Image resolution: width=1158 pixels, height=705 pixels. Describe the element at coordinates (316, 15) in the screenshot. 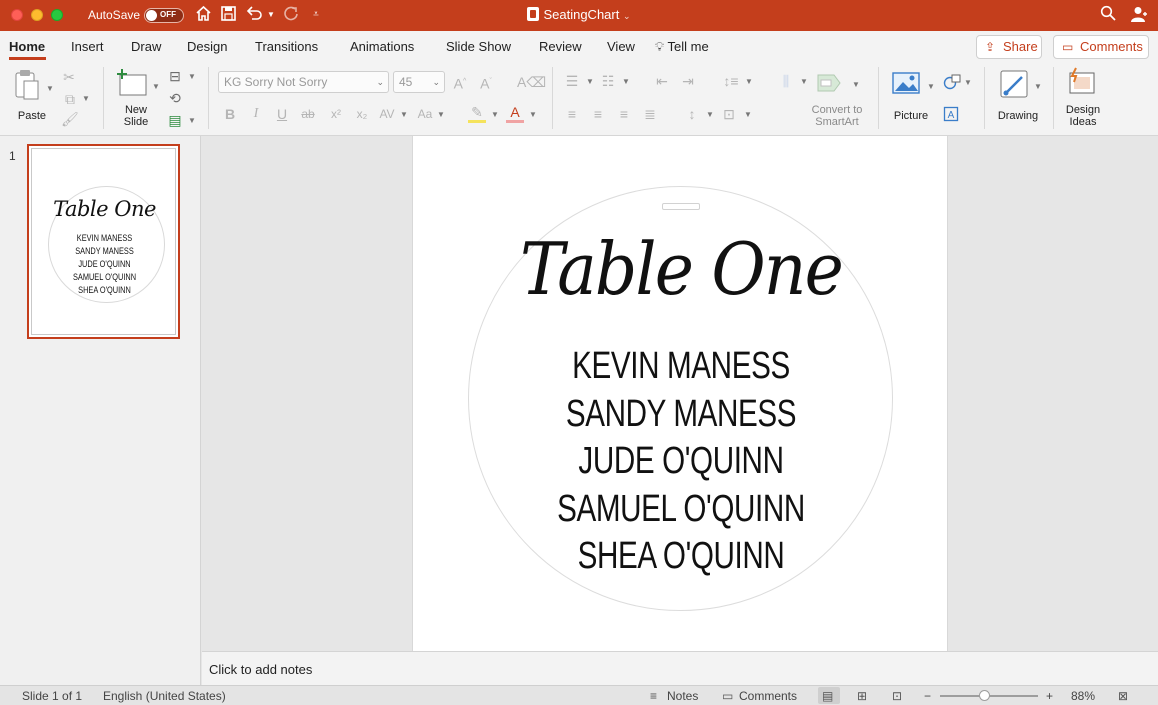

I see `customize-toolbar-icon: ⩡` at that location.